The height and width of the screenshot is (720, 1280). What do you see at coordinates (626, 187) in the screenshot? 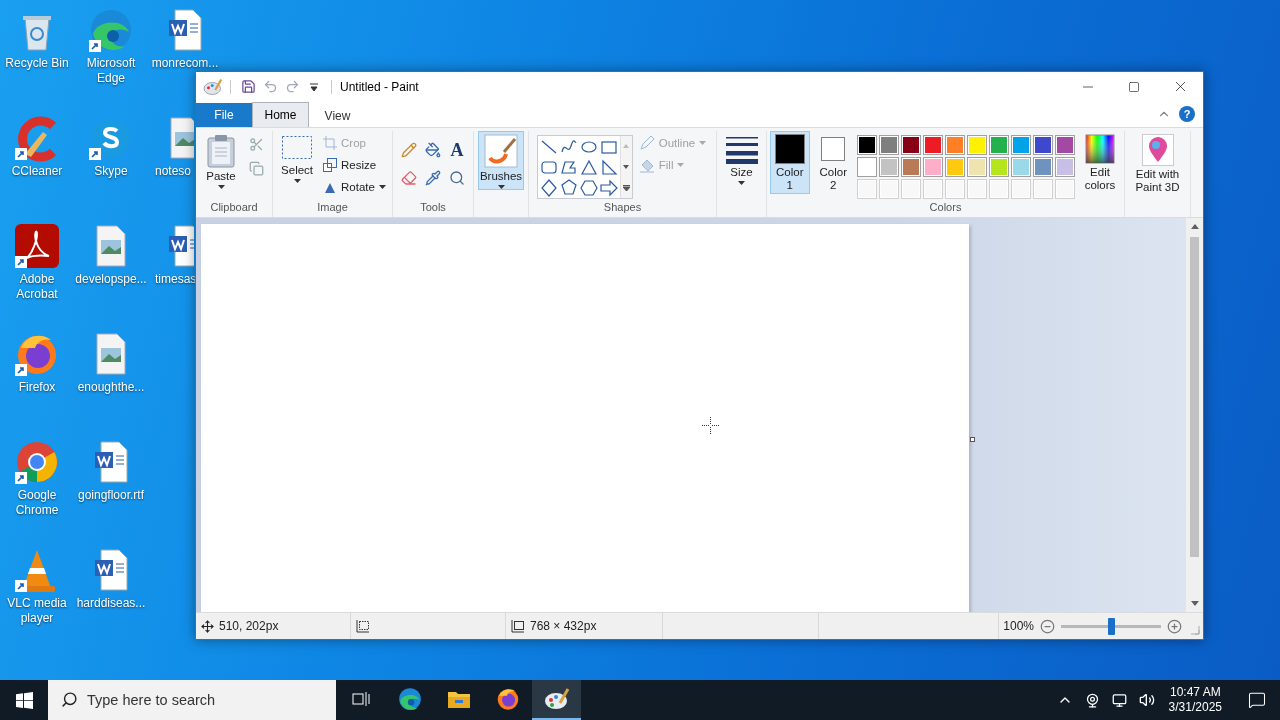
I see `expand-gallery-icon` at bounding box center [626, 187].